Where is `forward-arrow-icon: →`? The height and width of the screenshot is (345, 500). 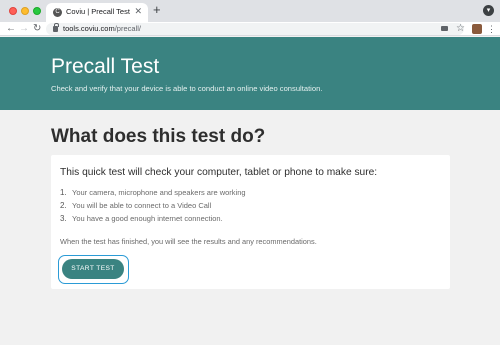 forward-arrow-icon: → is located at coordinates (24, 29).